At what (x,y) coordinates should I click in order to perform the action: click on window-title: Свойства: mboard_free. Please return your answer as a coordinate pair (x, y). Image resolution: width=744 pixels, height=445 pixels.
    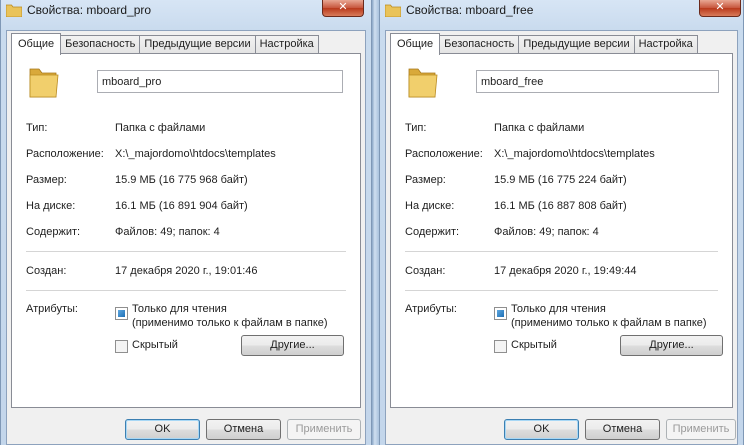
    Looking at the image, I should click on (470, 10).